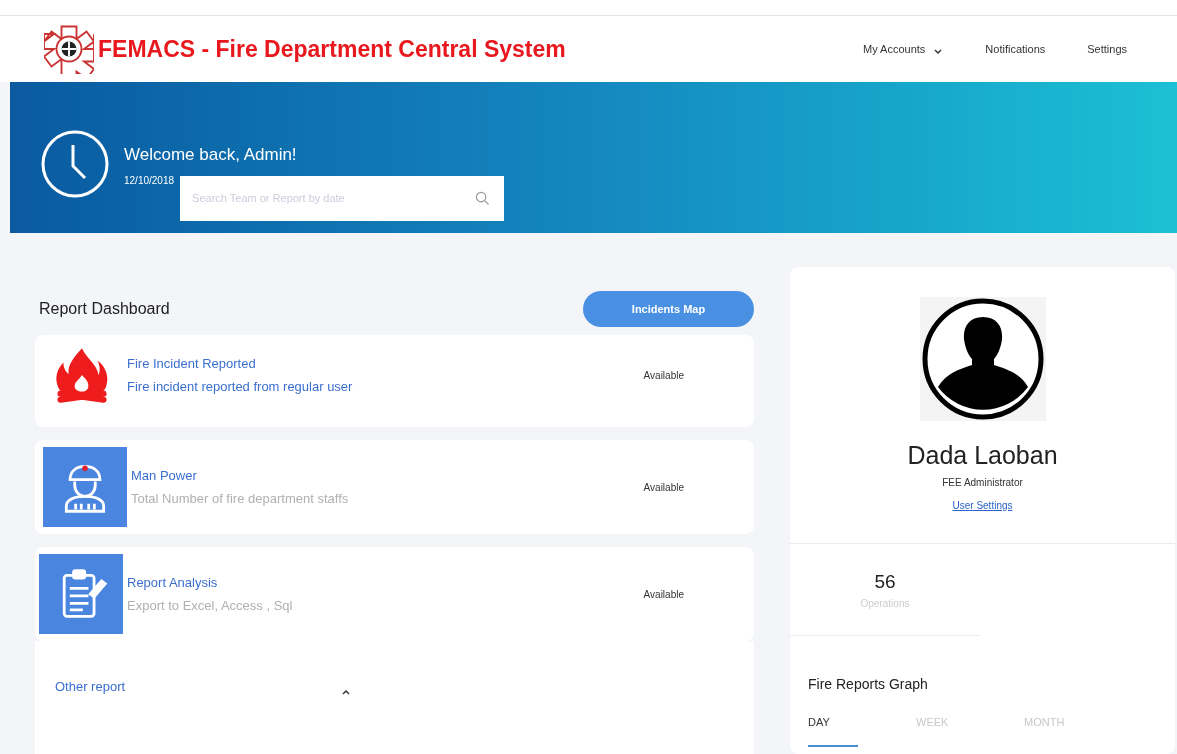 The width and height of the screenshot is (1177, 754). What do you see at coordinates (394, 487) in the screenshot?
I see `report-card: Man Power Total Number of fire department staffs Available` at bounding box center [394, 487].